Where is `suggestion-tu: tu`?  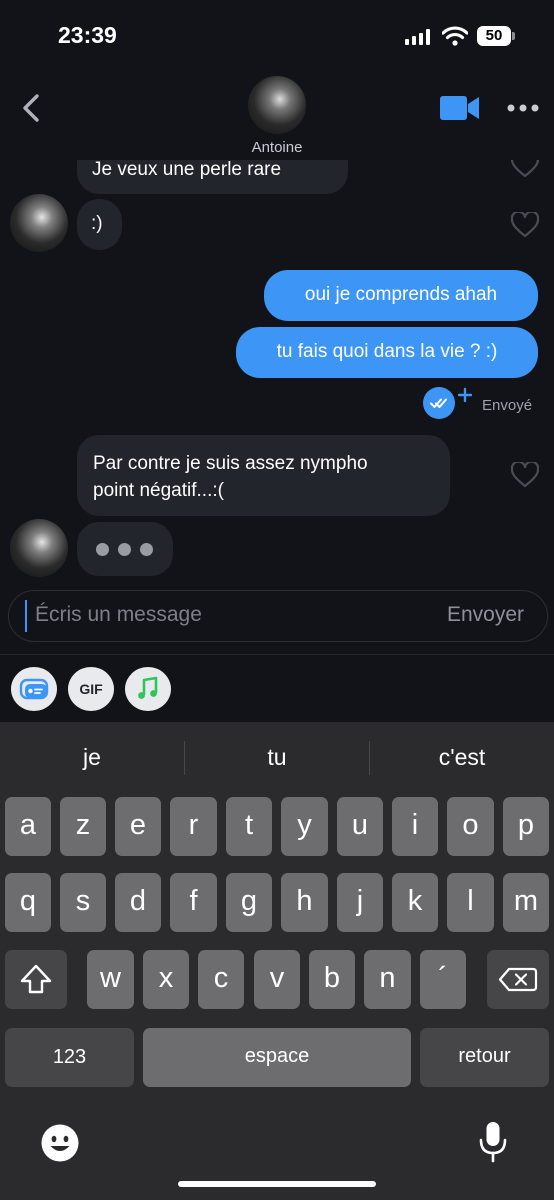
suggestion-tu: tu is located at coordinates (277, 757).